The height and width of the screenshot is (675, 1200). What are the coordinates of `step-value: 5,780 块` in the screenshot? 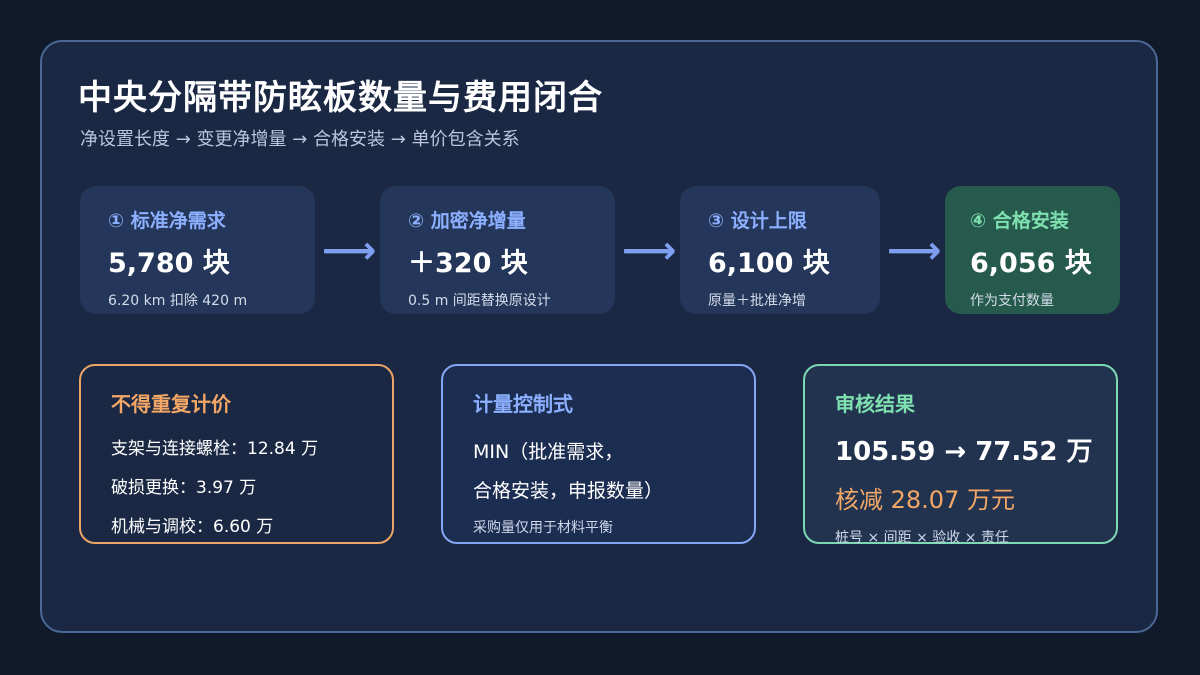 It's located at (169, 263).